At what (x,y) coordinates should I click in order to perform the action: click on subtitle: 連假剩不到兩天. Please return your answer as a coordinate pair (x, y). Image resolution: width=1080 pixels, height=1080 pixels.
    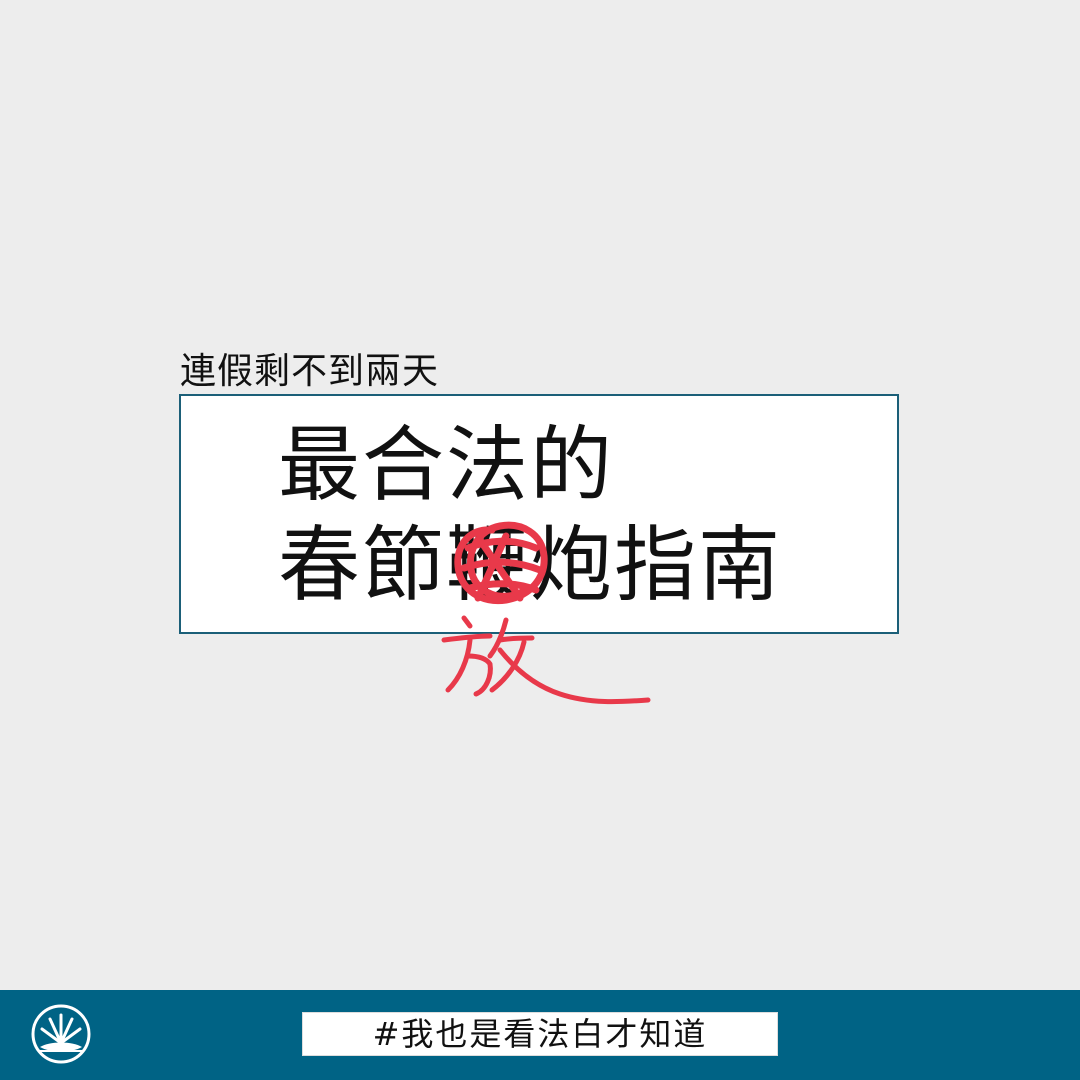
    Looking at the image, I should click on (310, 371).